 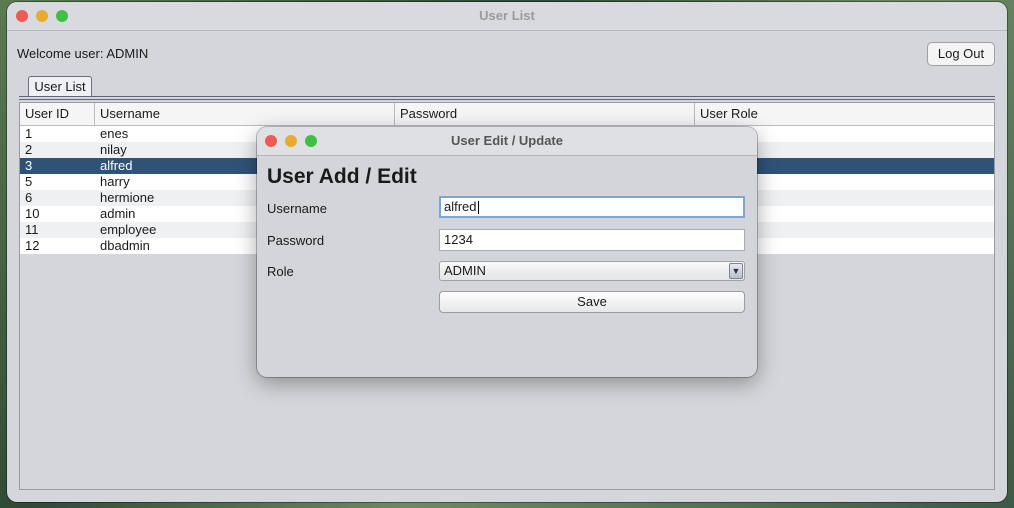 I want to click on column-header-password: Password, so click(x=545, y=114).